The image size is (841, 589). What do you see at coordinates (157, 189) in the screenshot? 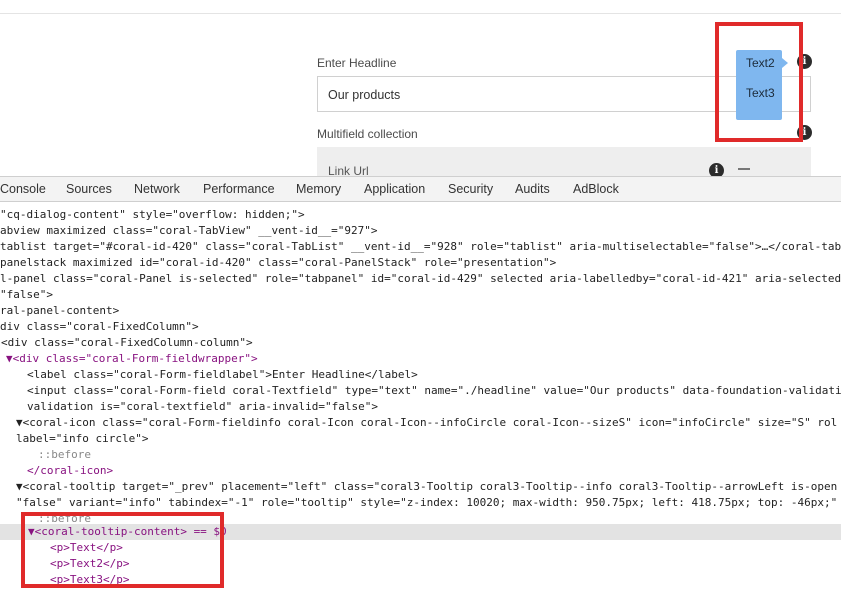
I see `tab-network: Network` at bounding box center [157, 189].